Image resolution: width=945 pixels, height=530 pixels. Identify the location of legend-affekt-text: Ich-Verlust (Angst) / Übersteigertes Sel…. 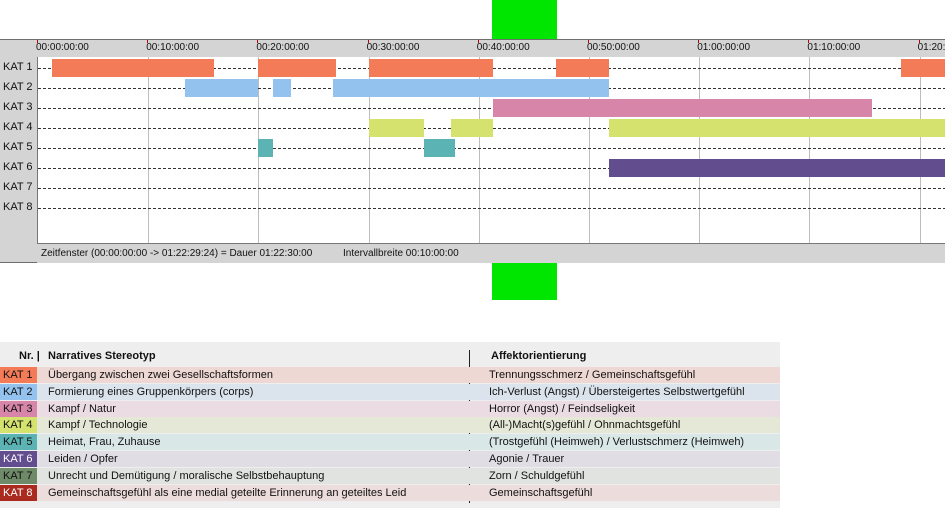
(617, 391).